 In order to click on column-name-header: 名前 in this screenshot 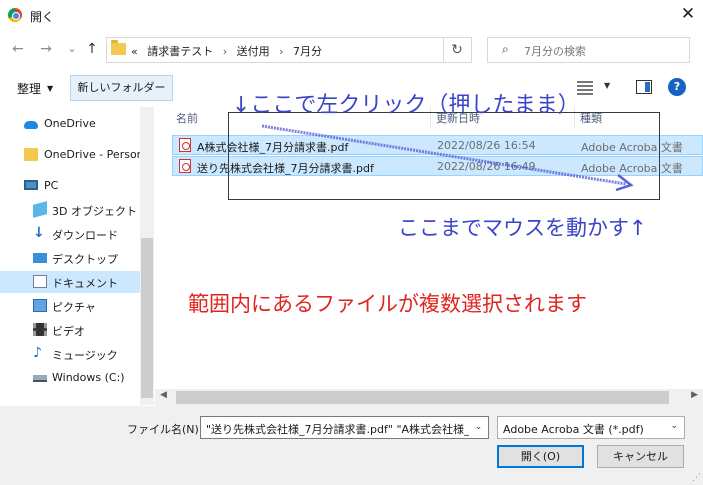, I will do `click(187, 118)`.